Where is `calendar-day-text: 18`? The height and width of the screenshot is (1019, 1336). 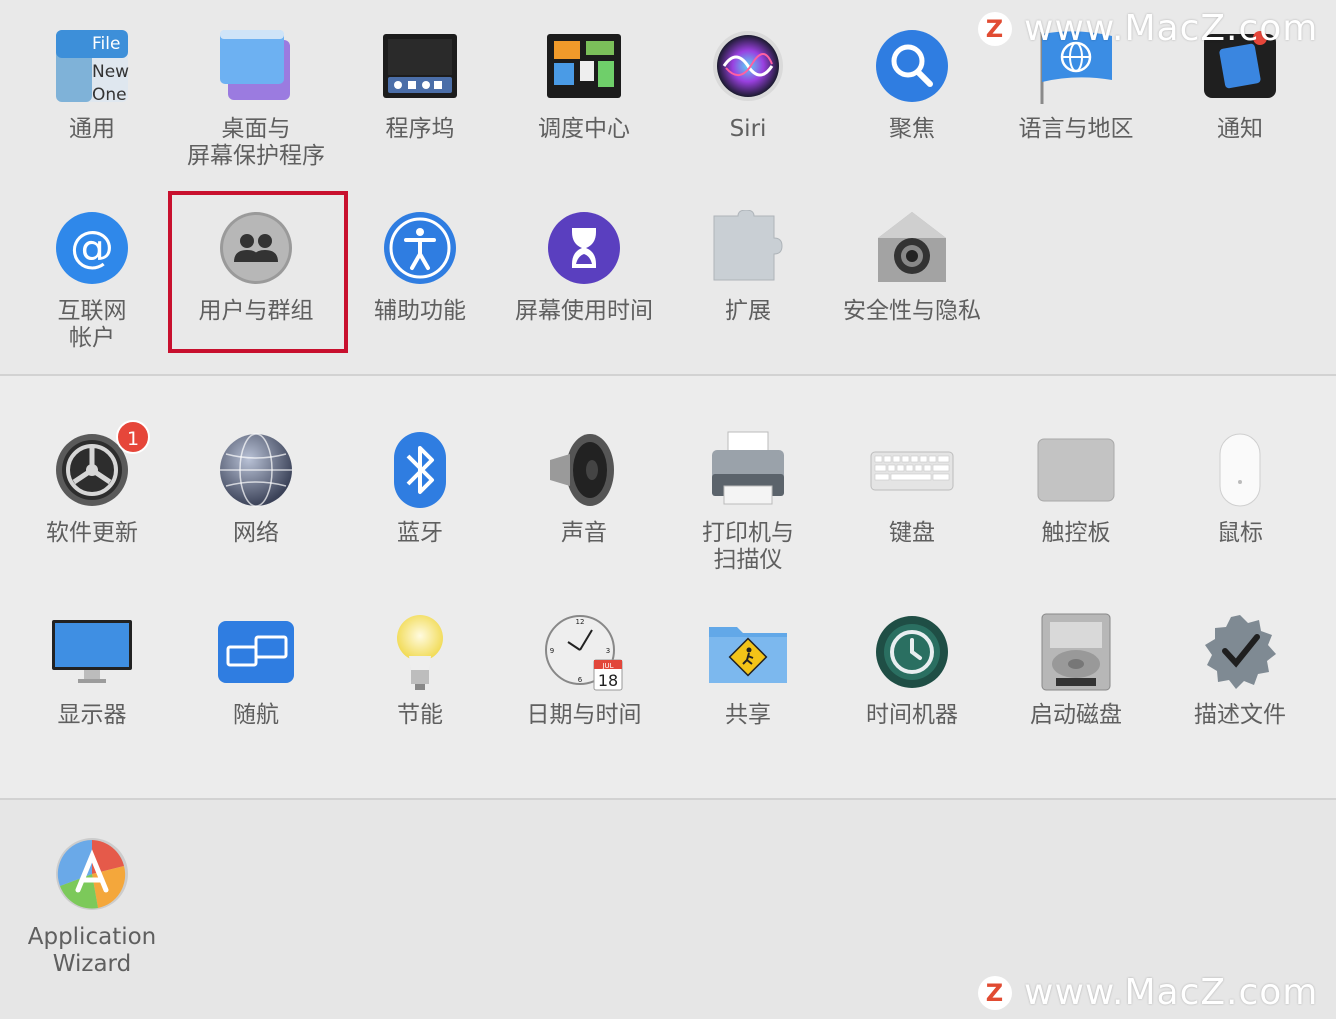 calendar-day-text: 18 is located at coordinates (608, 680).